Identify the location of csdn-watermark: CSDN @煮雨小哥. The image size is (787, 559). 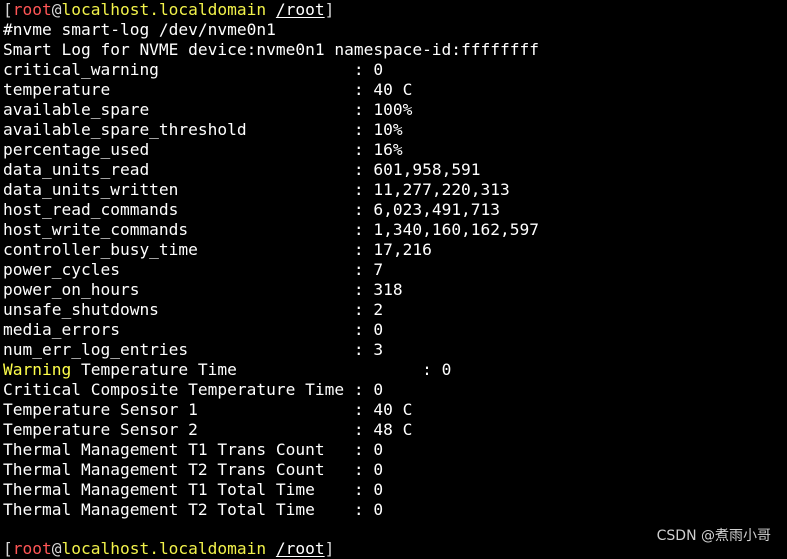
(713, 536).